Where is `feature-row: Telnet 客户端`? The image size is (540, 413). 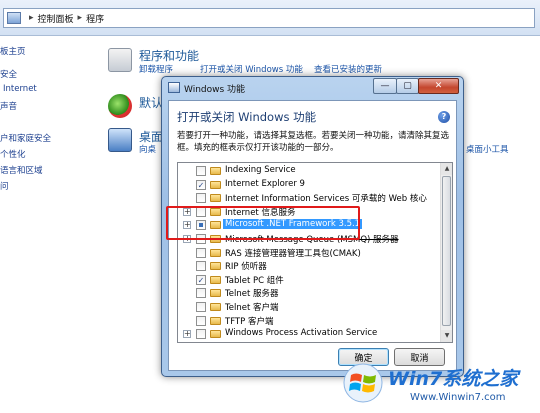
feature-row: Telnet 客户端 is located at coordinates (309, 307).